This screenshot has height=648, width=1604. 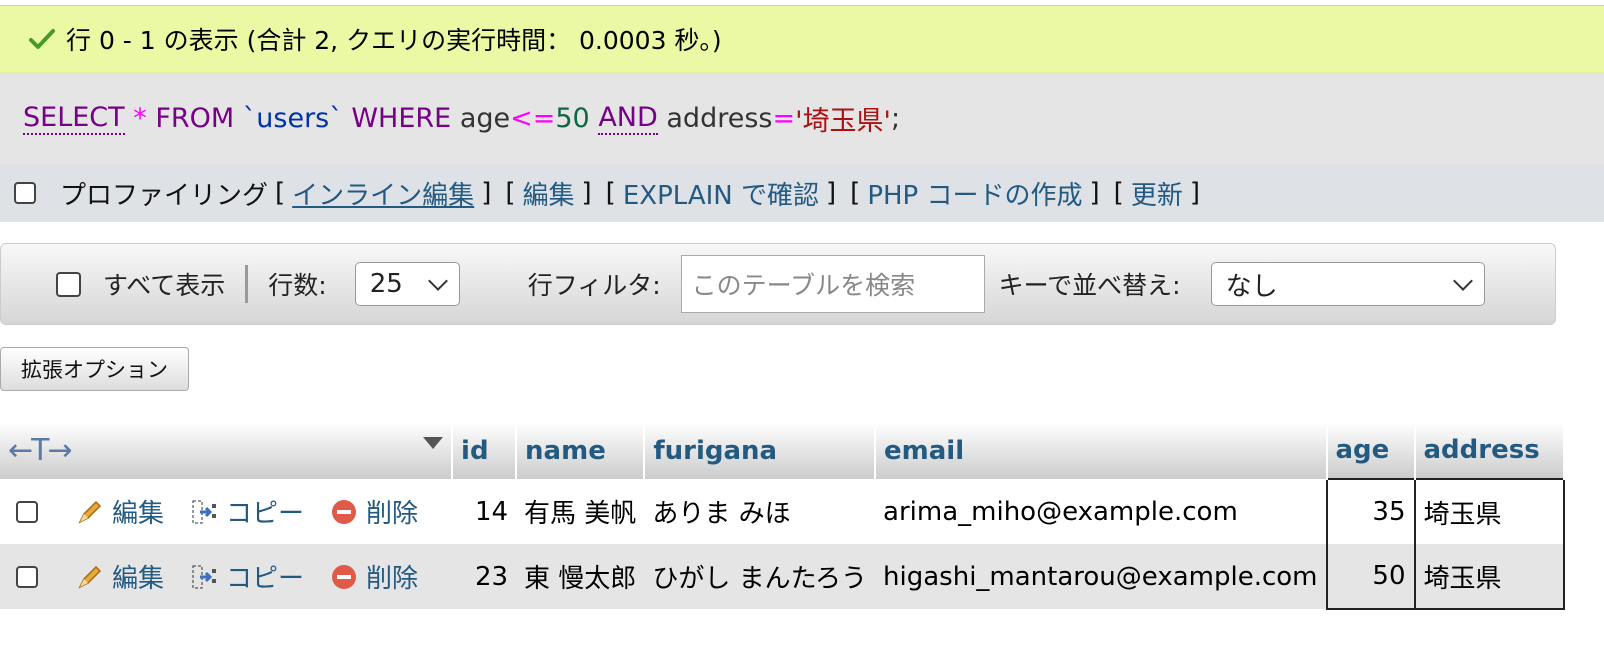 I want to click on cell-id: 23, so click(x=484, y=576).